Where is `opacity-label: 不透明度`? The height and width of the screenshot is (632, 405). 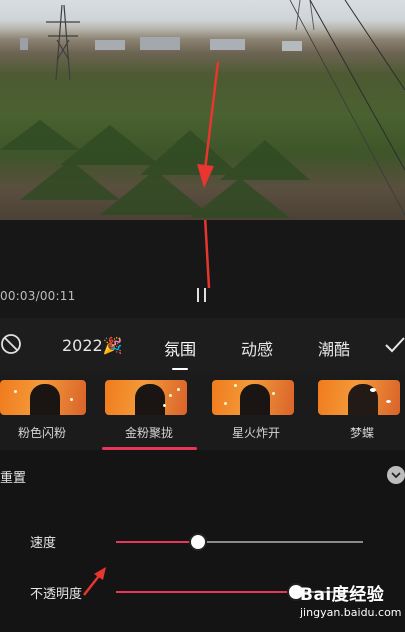
opacity-label: 不透明度 is located at coordinates (56, 594).